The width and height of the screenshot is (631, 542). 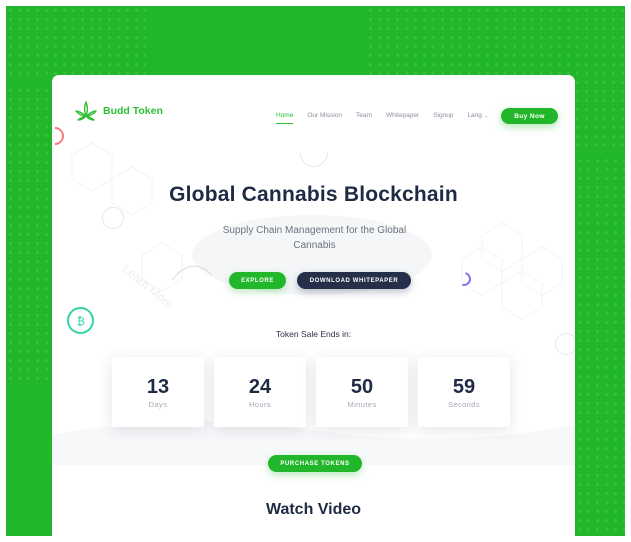 I want to click on nav-item-lang-dropdown: Lang ⌄, so click(x=477, y=115).